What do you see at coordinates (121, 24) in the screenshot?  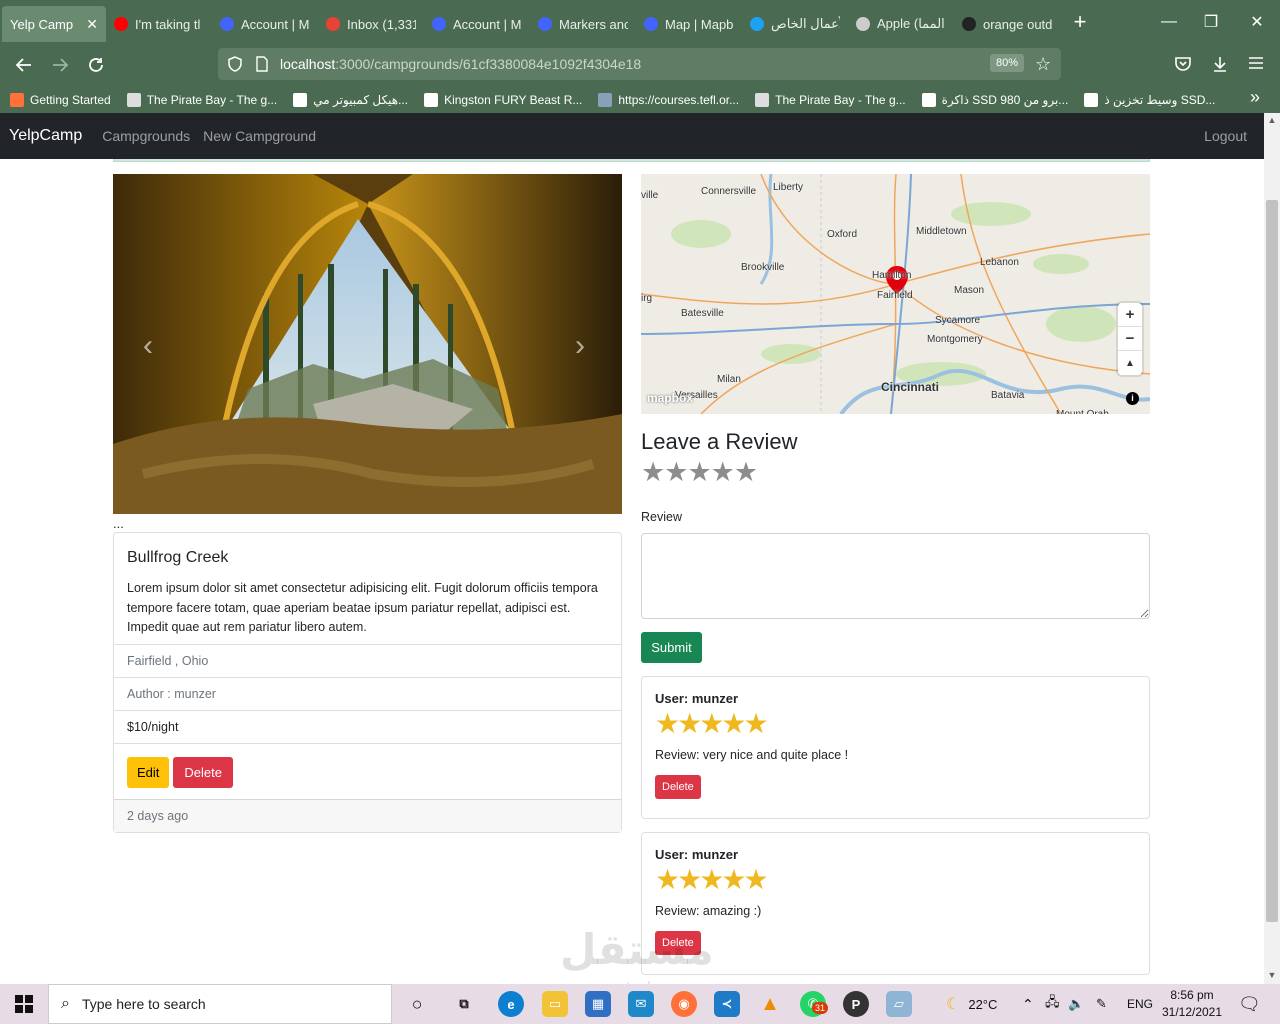 I see `youtube-icon` at bounding box center [121, 24].